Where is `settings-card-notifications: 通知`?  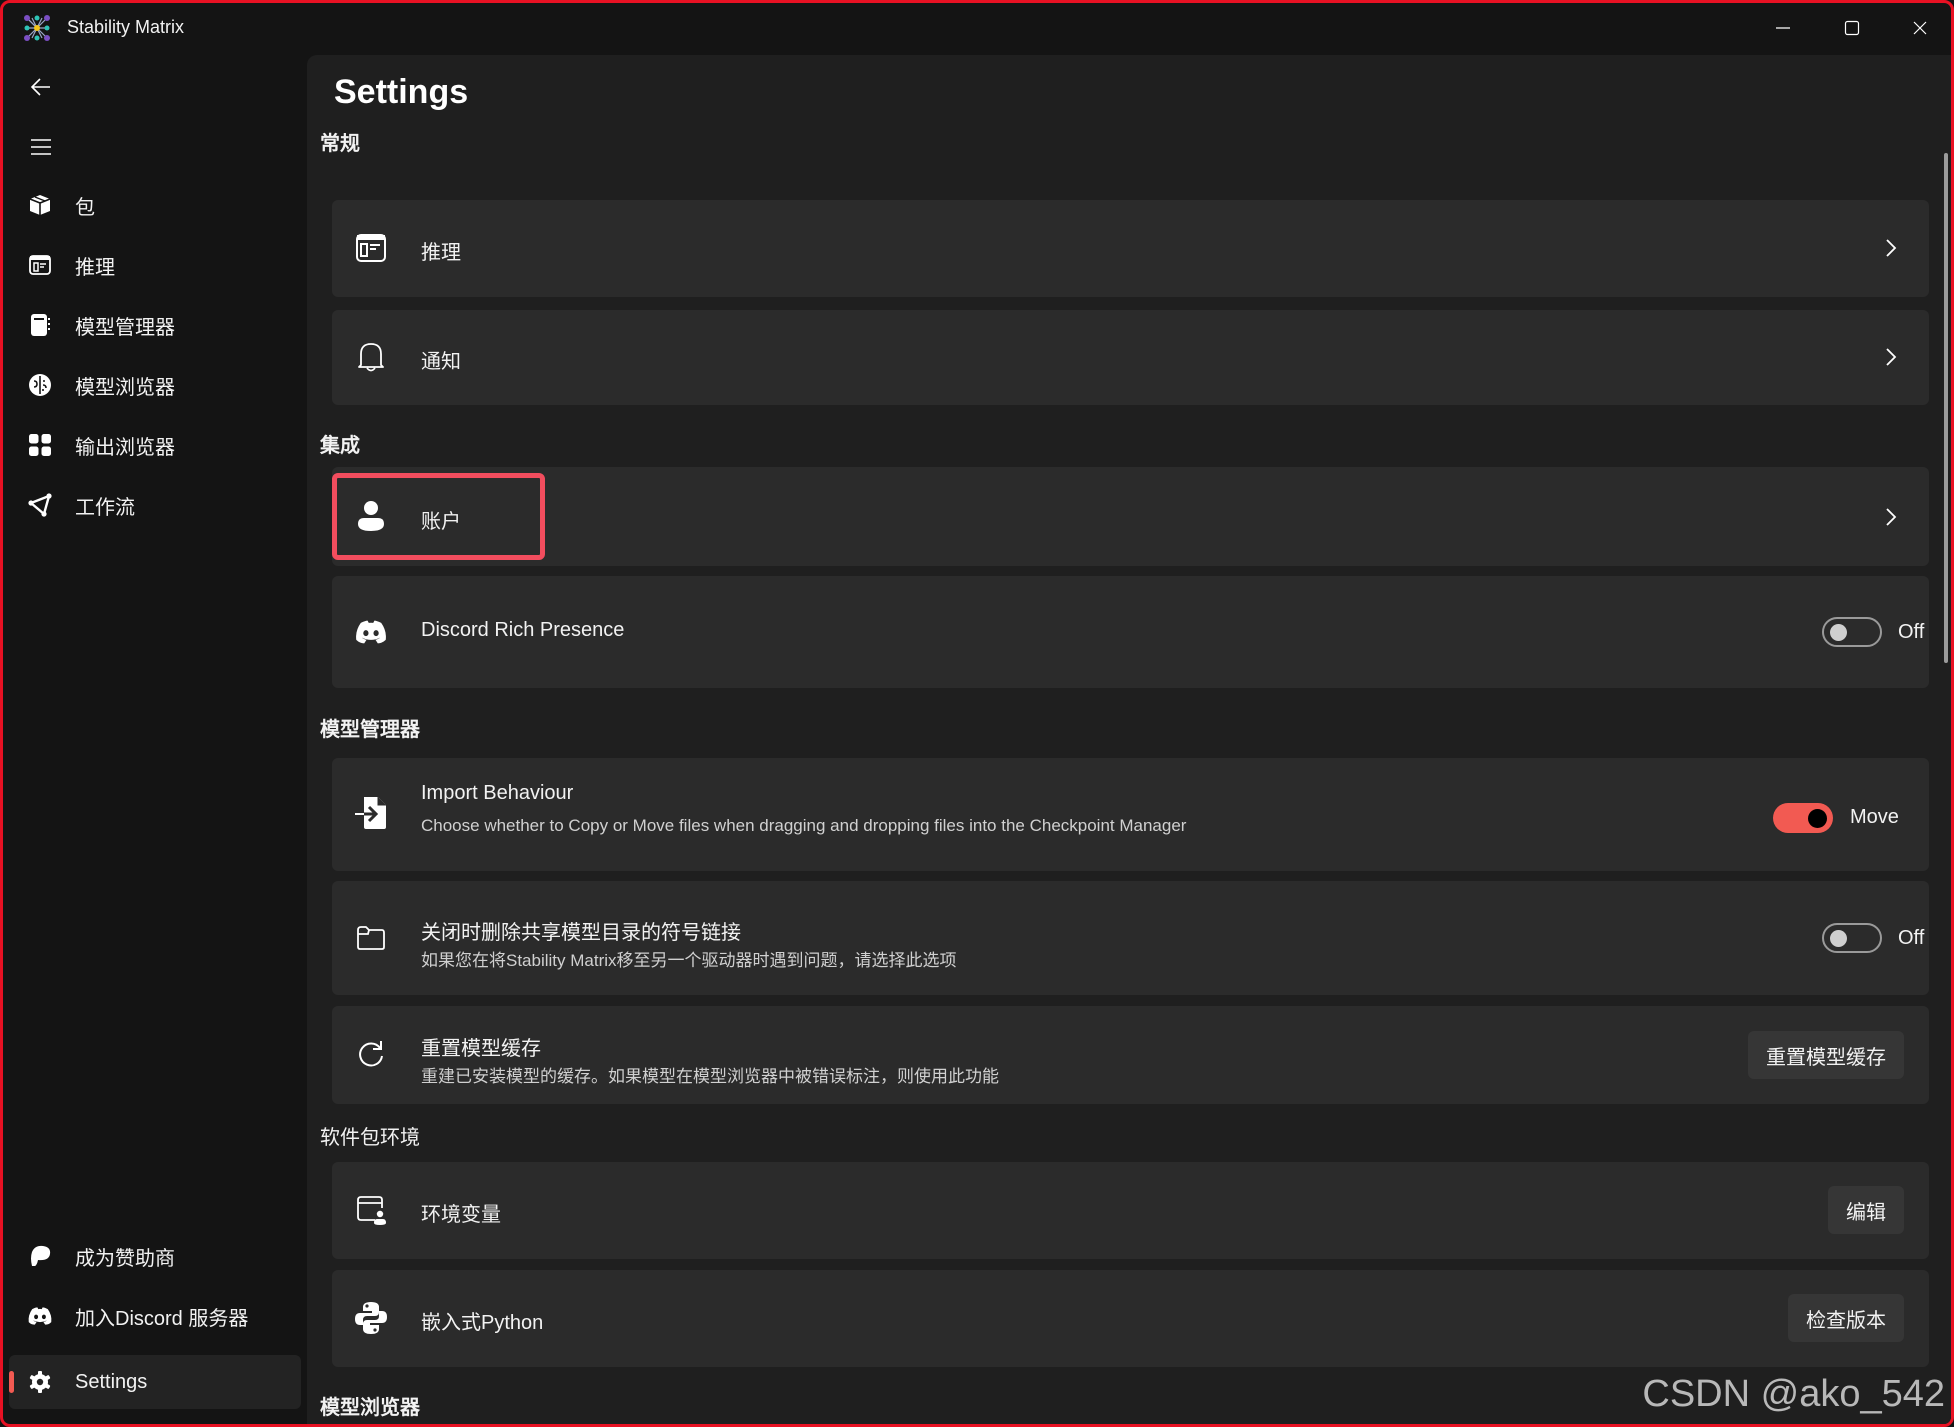 settings-card-notifications: 通知 is located at coordinates (1130, 357).